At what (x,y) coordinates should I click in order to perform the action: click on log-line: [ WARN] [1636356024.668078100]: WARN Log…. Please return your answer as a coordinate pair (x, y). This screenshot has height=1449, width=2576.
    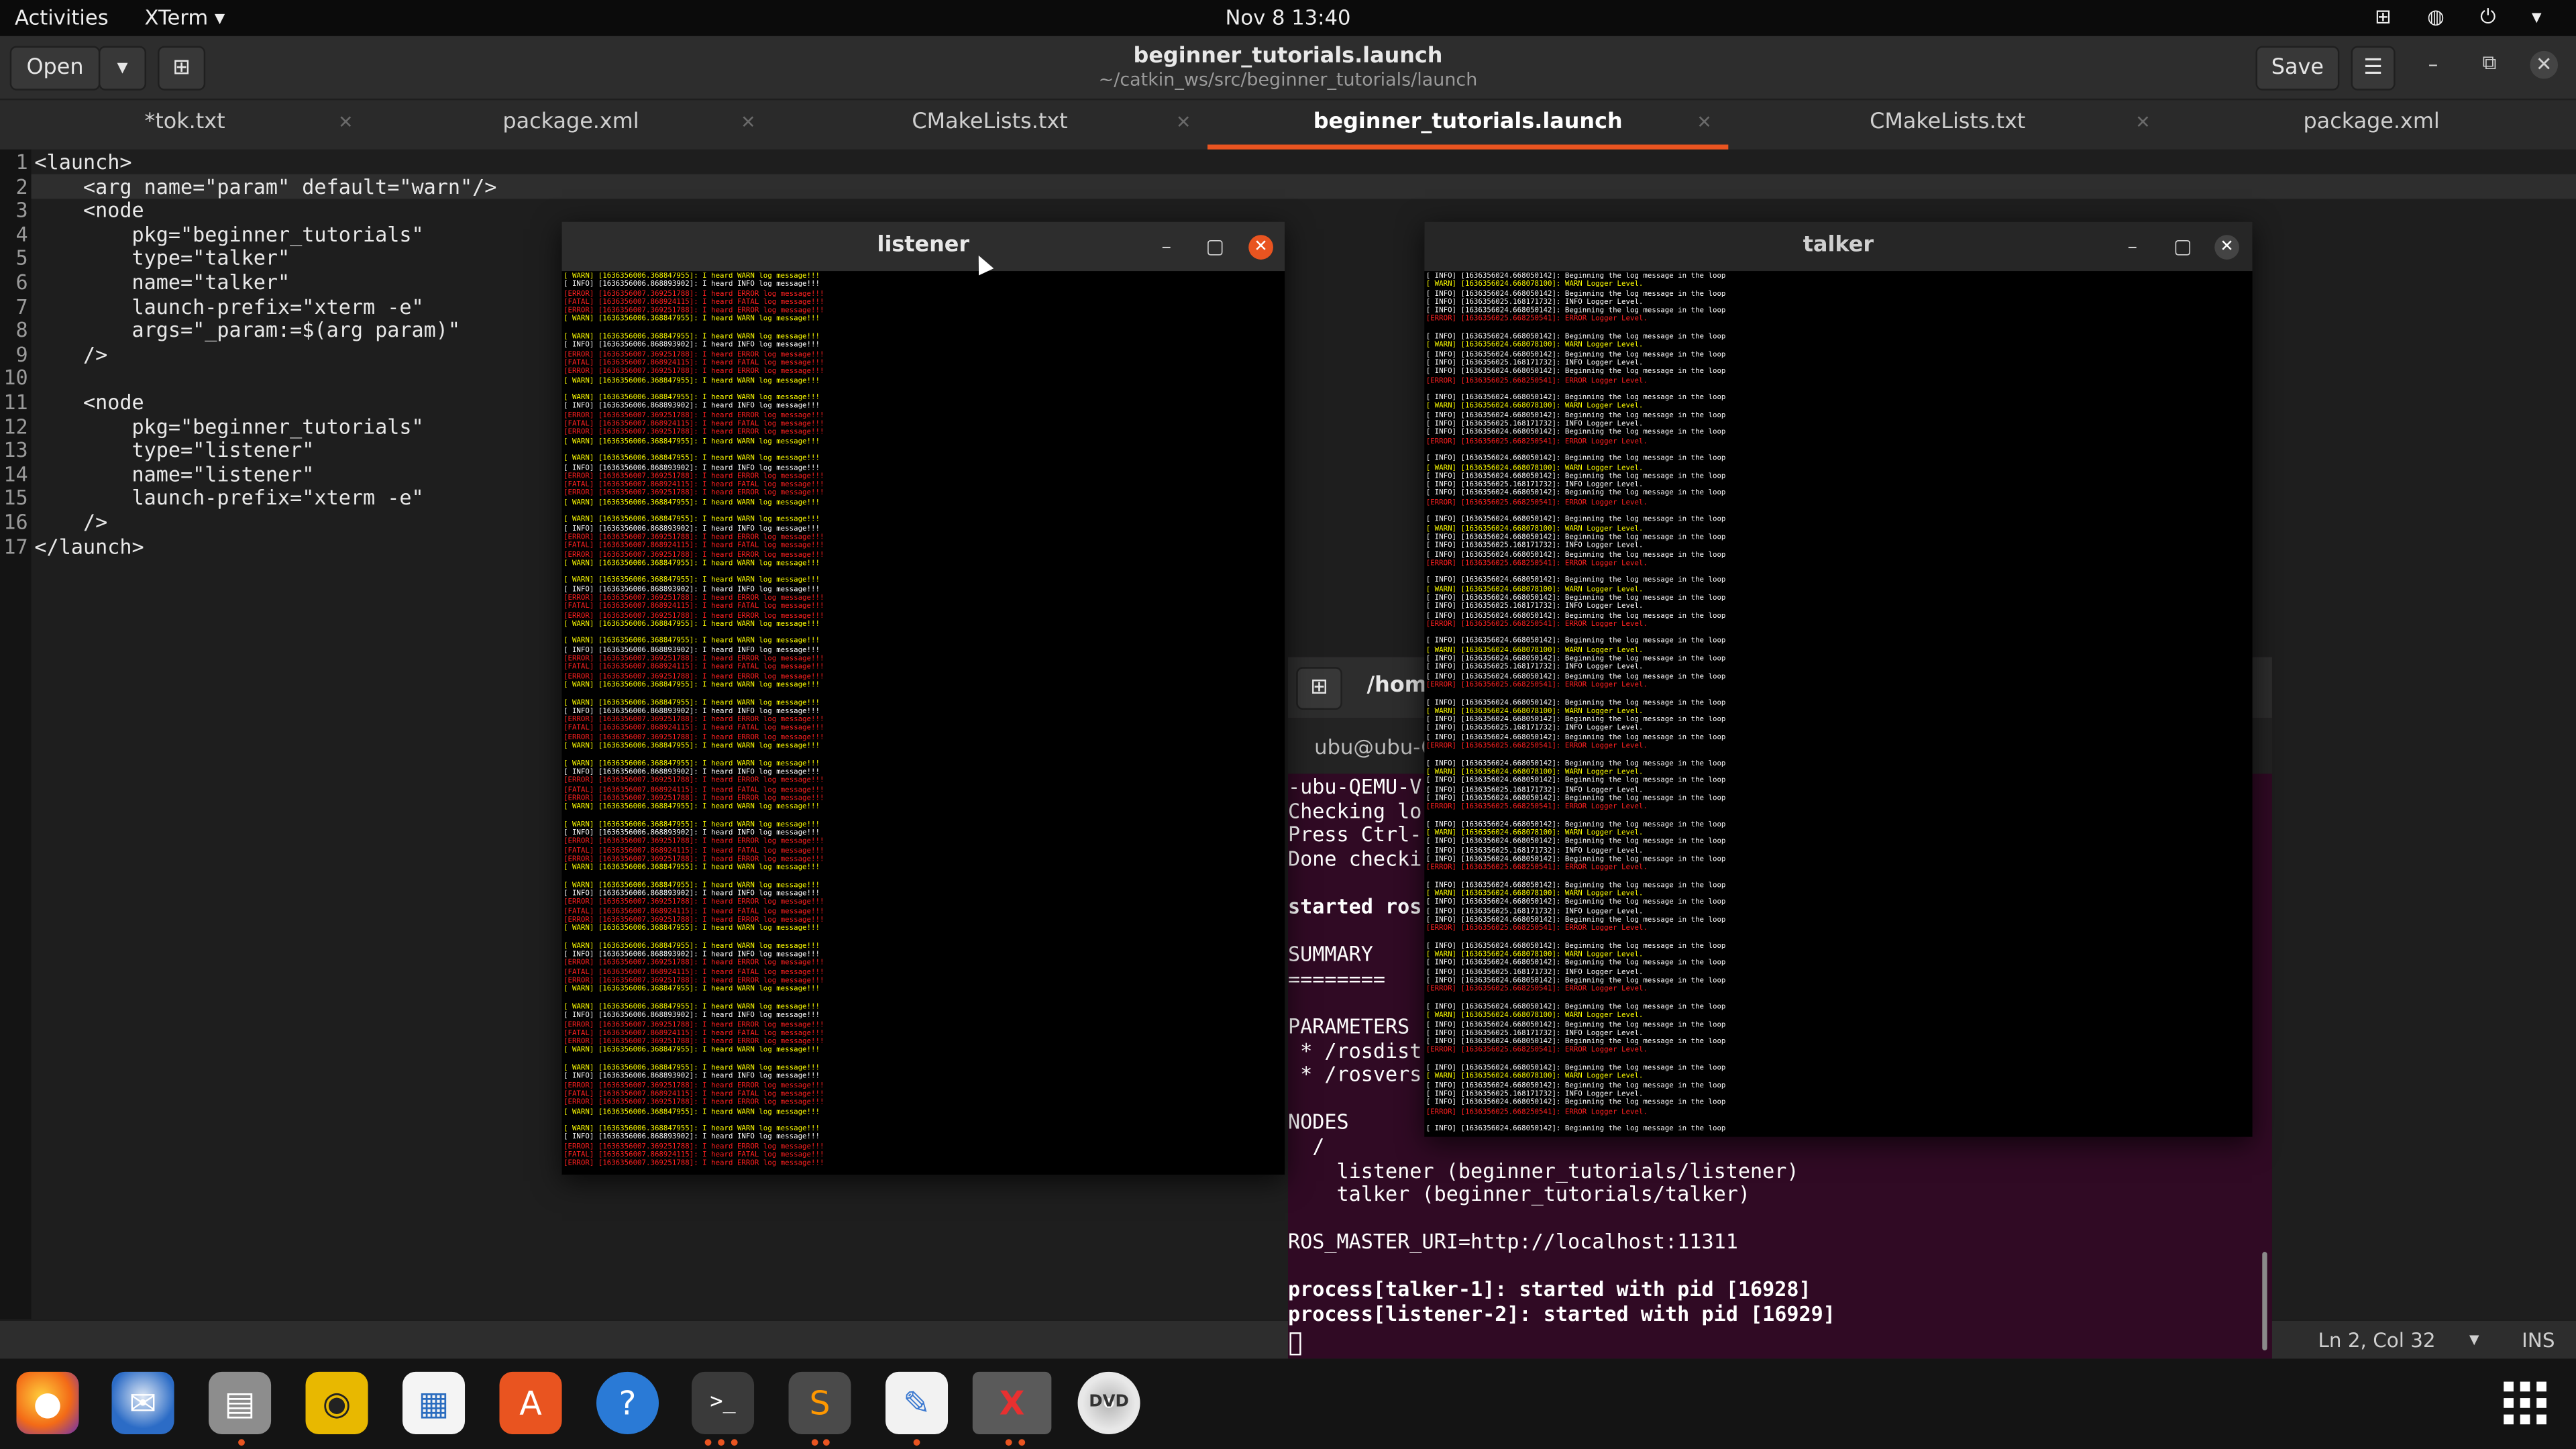
    Looking at the image, I should click on (1535, 468).